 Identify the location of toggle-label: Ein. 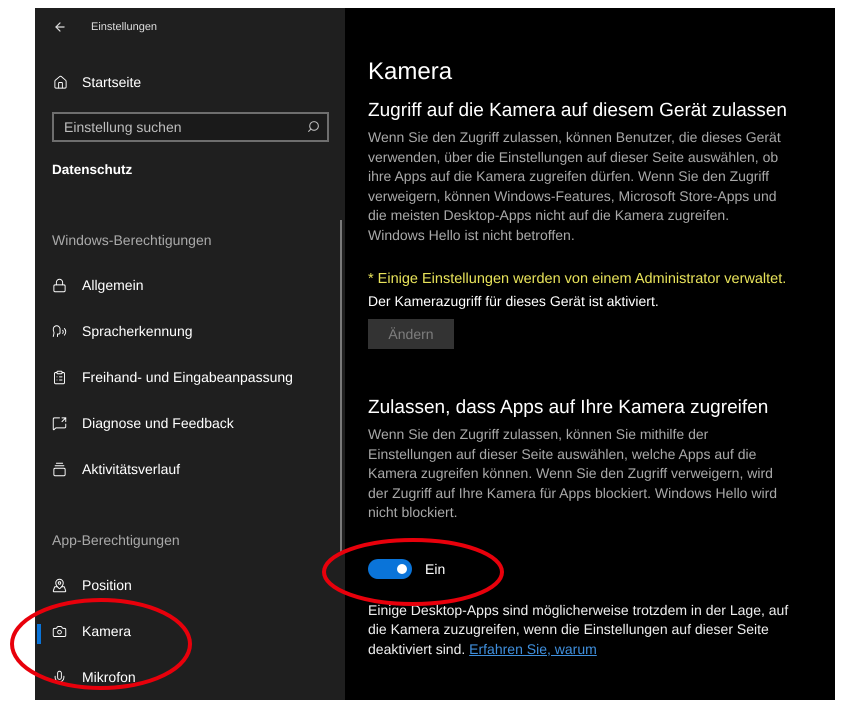
(435, 568).